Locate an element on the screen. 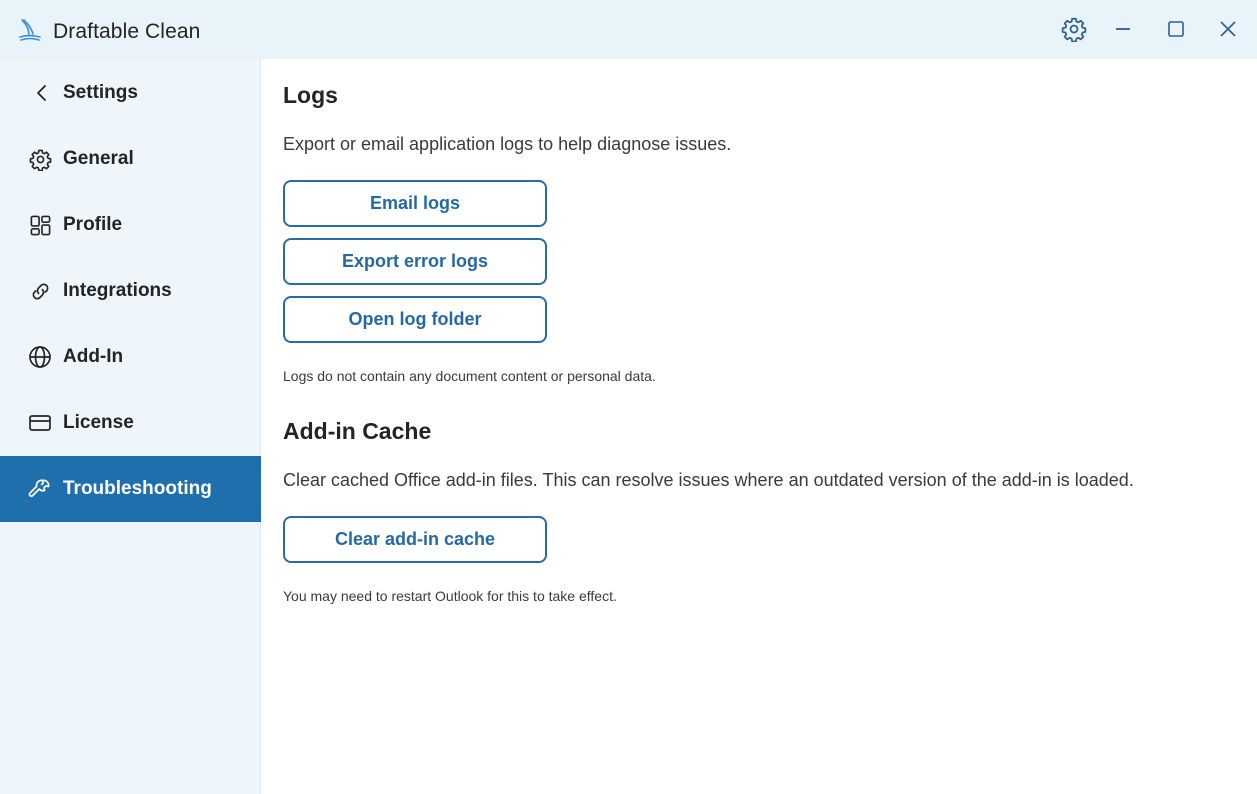 The width and height of the screenshot is (1257, 794). minimize-button is located at coordinates (1123, 29).